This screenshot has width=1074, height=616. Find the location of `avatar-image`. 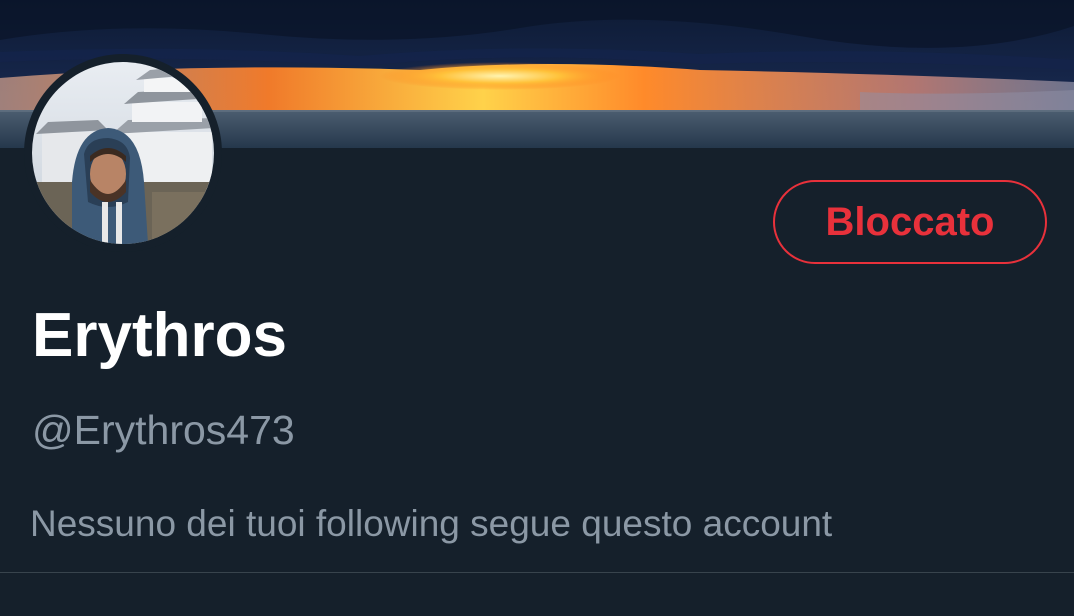

avatar-image is located at coordinates (123, 153).